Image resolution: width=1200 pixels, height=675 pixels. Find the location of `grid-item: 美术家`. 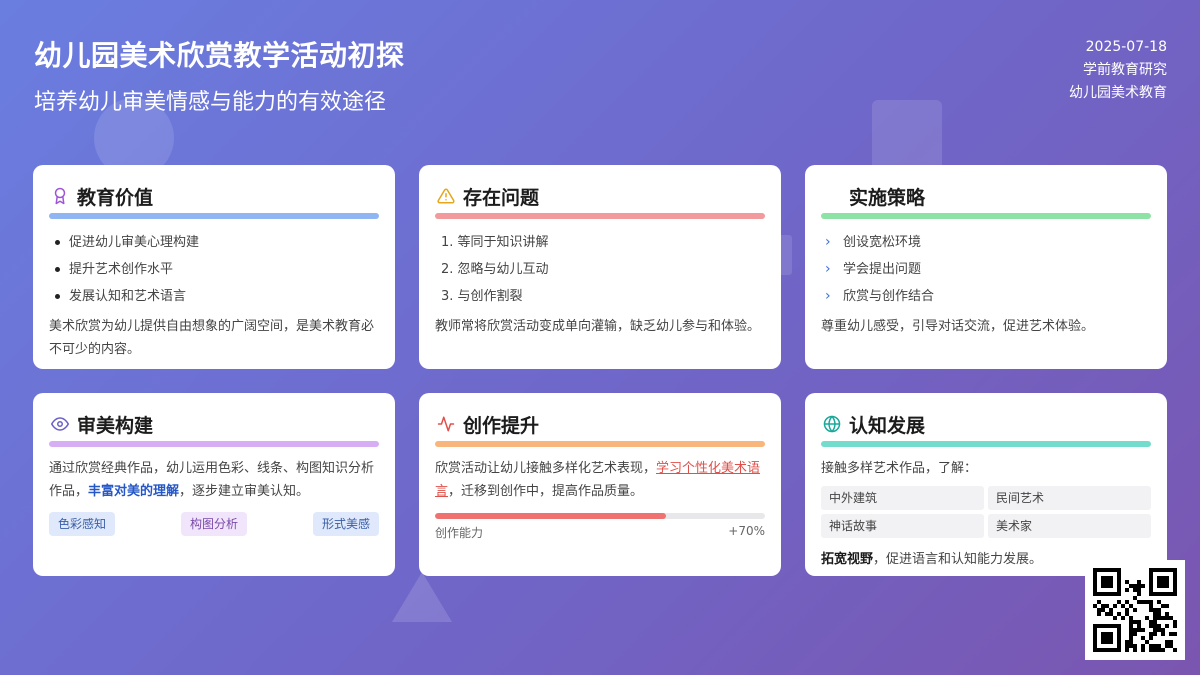

grid-item: 美术家 is located at coordinates (1069, 526).